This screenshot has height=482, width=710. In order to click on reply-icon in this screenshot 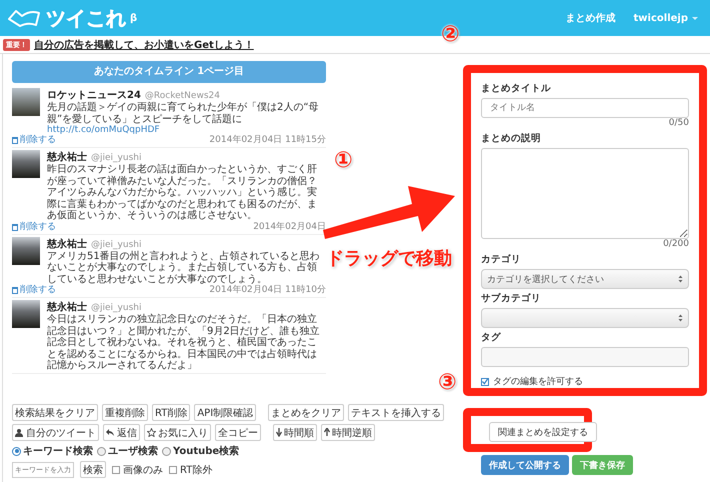, I will do `click(110, 432)`.